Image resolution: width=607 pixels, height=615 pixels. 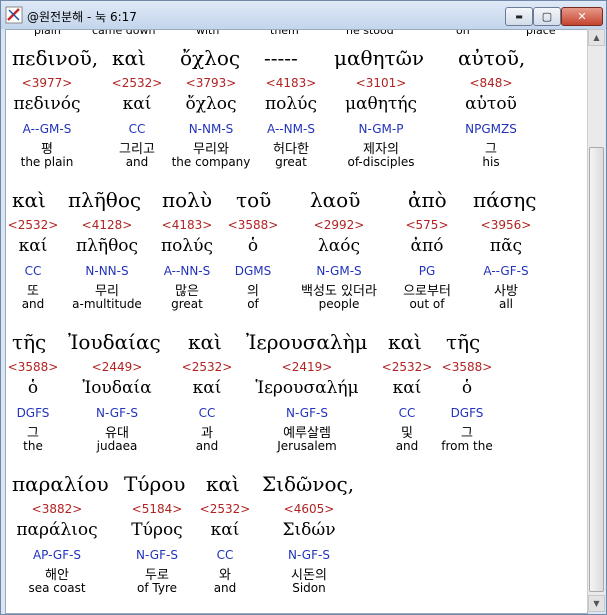 I want to click on english-gloss: his, so click(x=491, y=162).